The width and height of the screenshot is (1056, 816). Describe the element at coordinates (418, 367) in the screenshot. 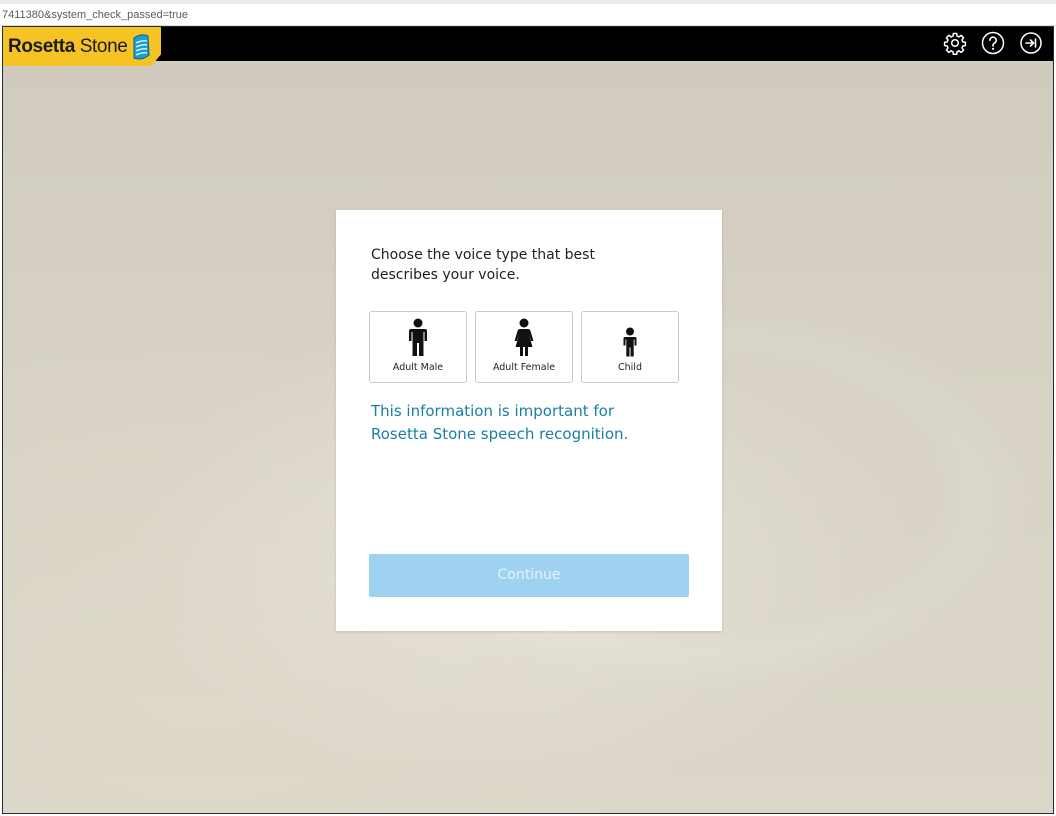

I see `voice-option-label: Adult Male` at that location.